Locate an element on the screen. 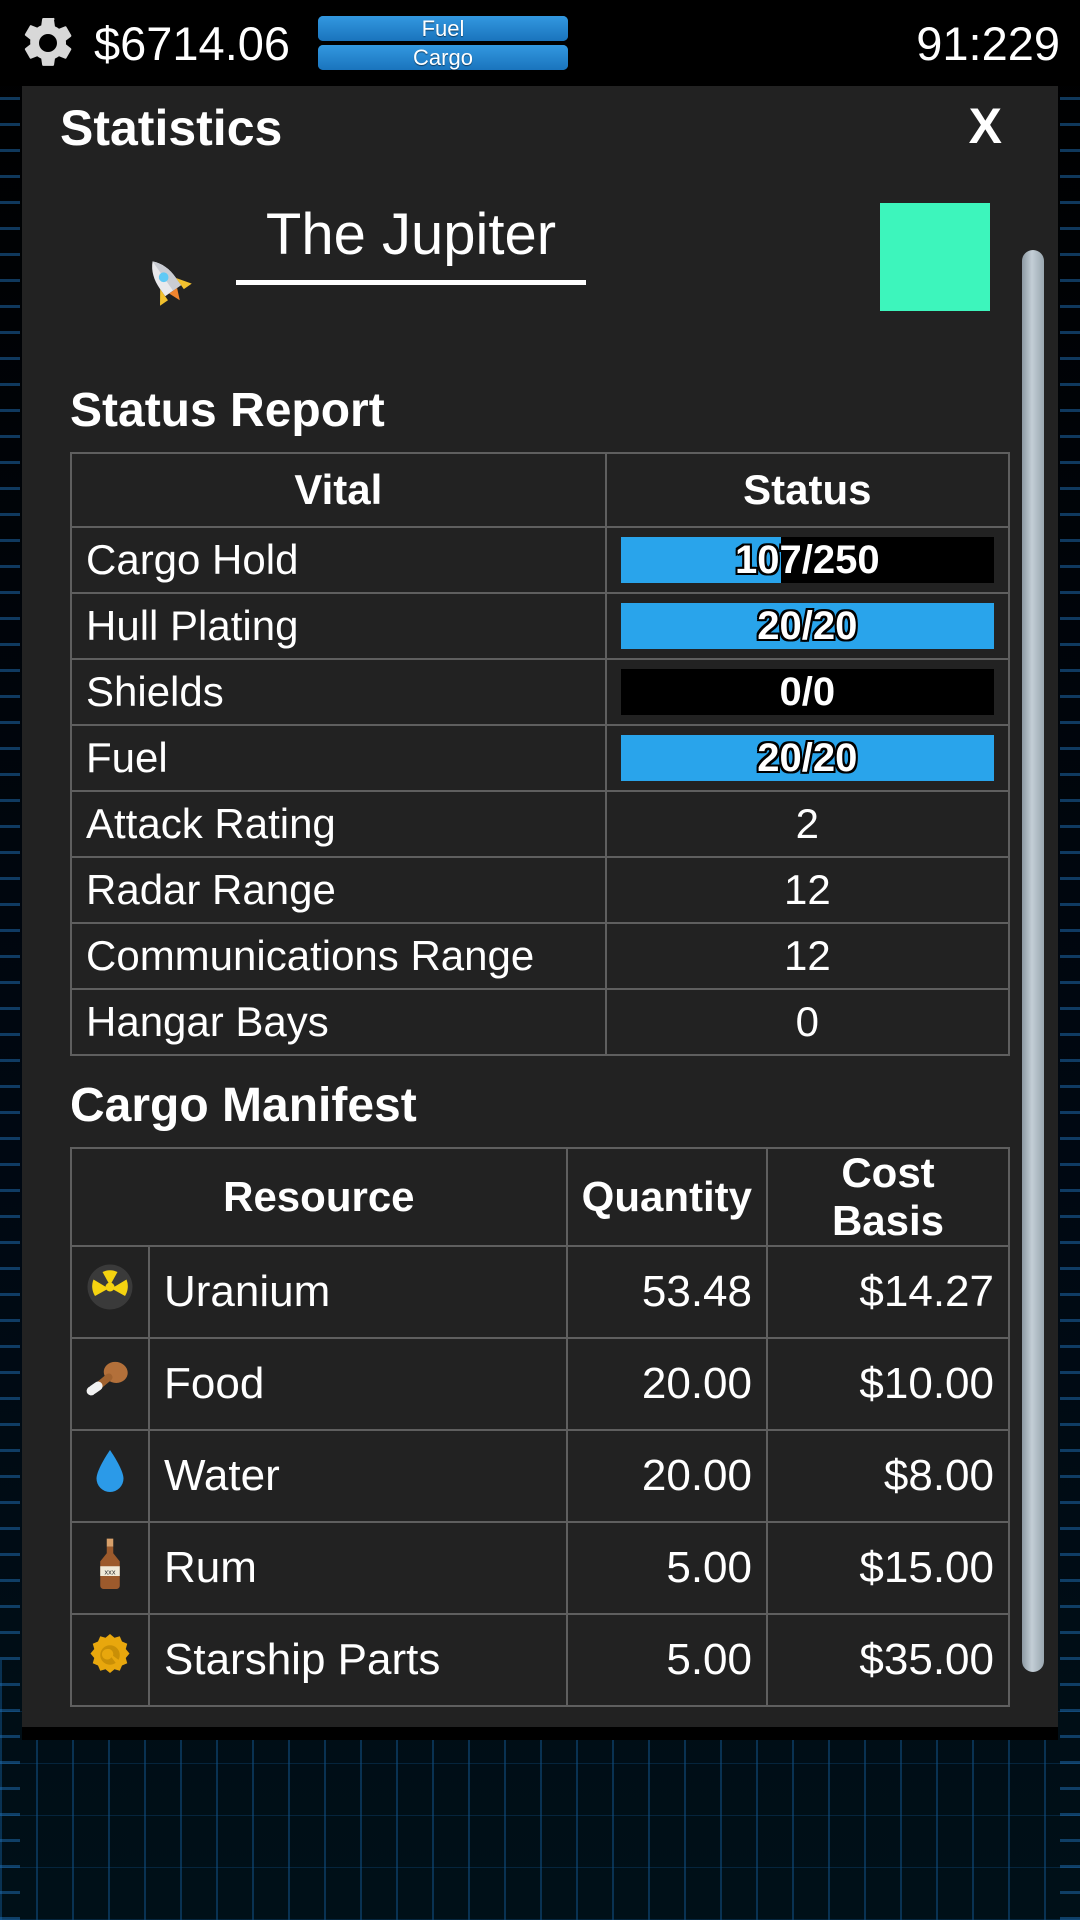 This screenshot has height=1920, width=1080. table-header-row: Vital Status is located at coordinates (540, 490).